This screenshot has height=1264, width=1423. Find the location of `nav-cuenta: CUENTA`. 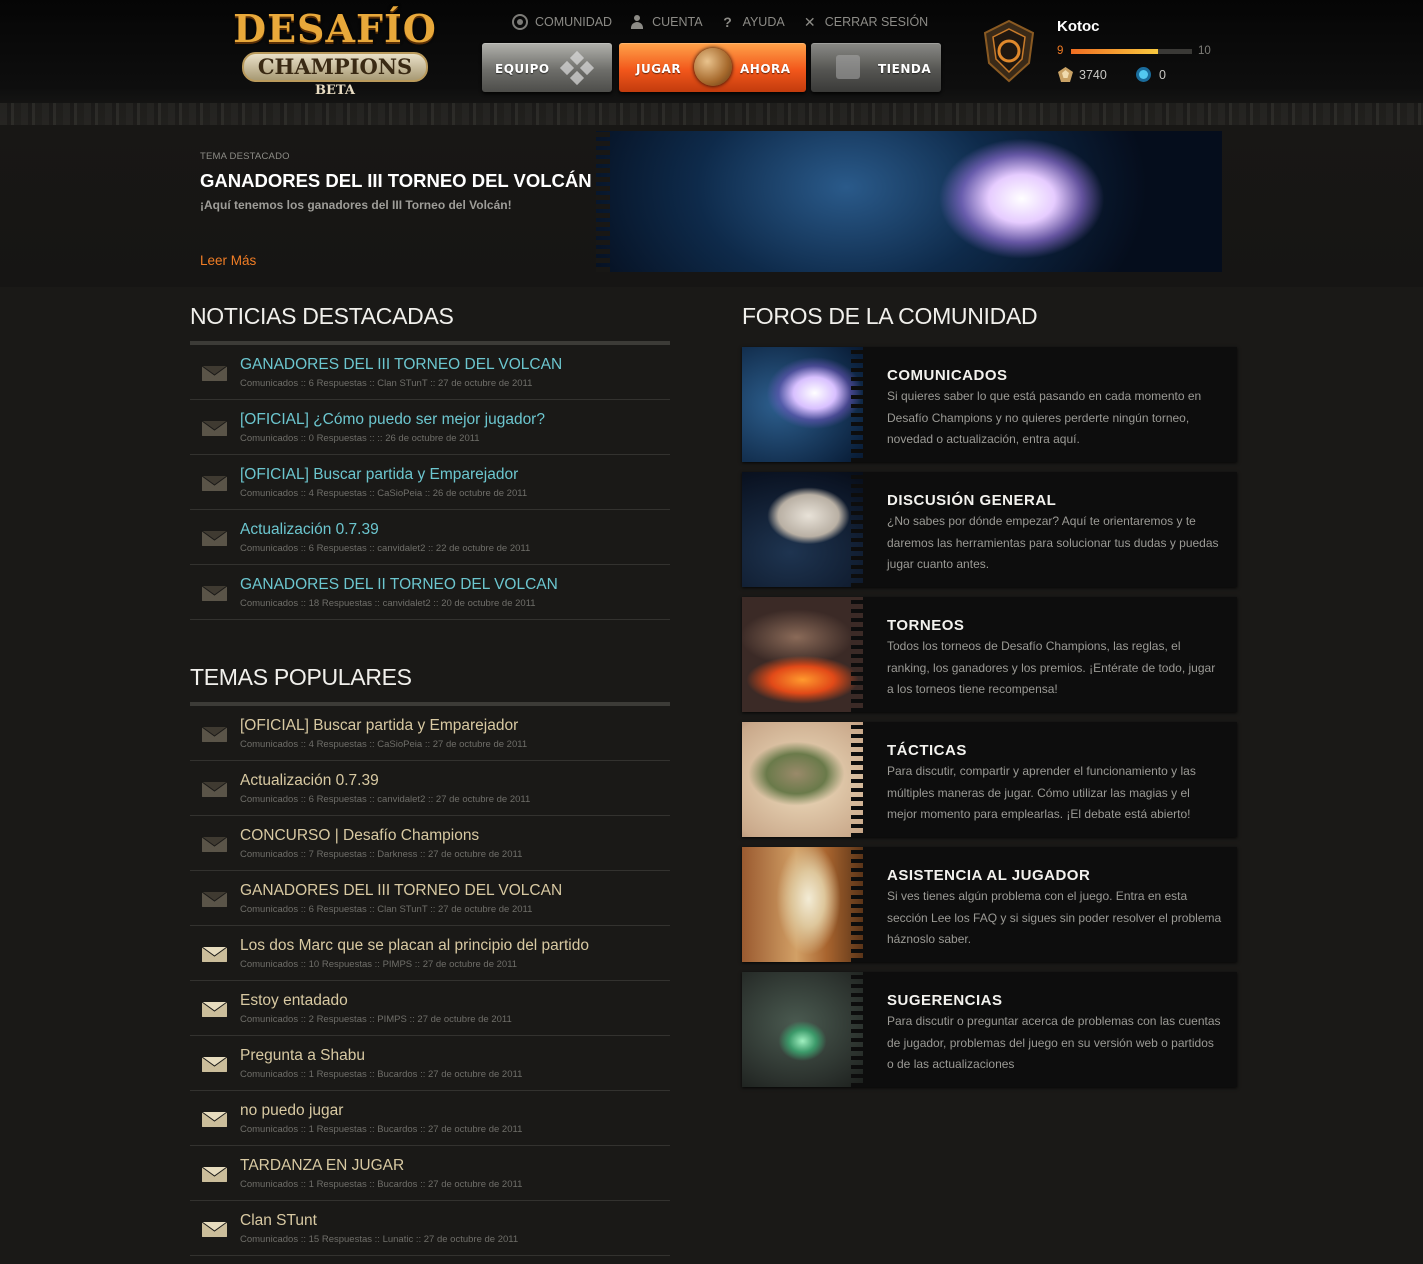

nav-cuenta: CUENTA is located at coordinates (665, 22).